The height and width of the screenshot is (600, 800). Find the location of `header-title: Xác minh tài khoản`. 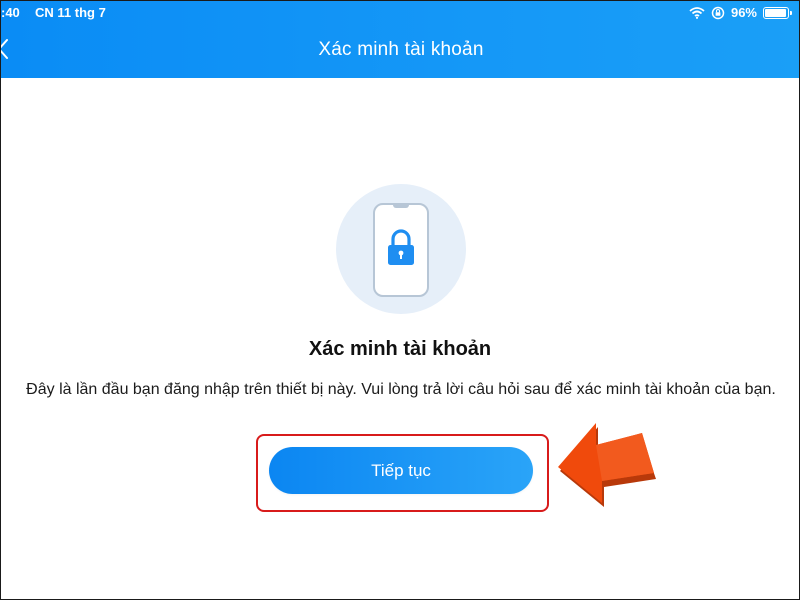

header-title: Xác minh tài khoản is located at coordinates (401, 49).